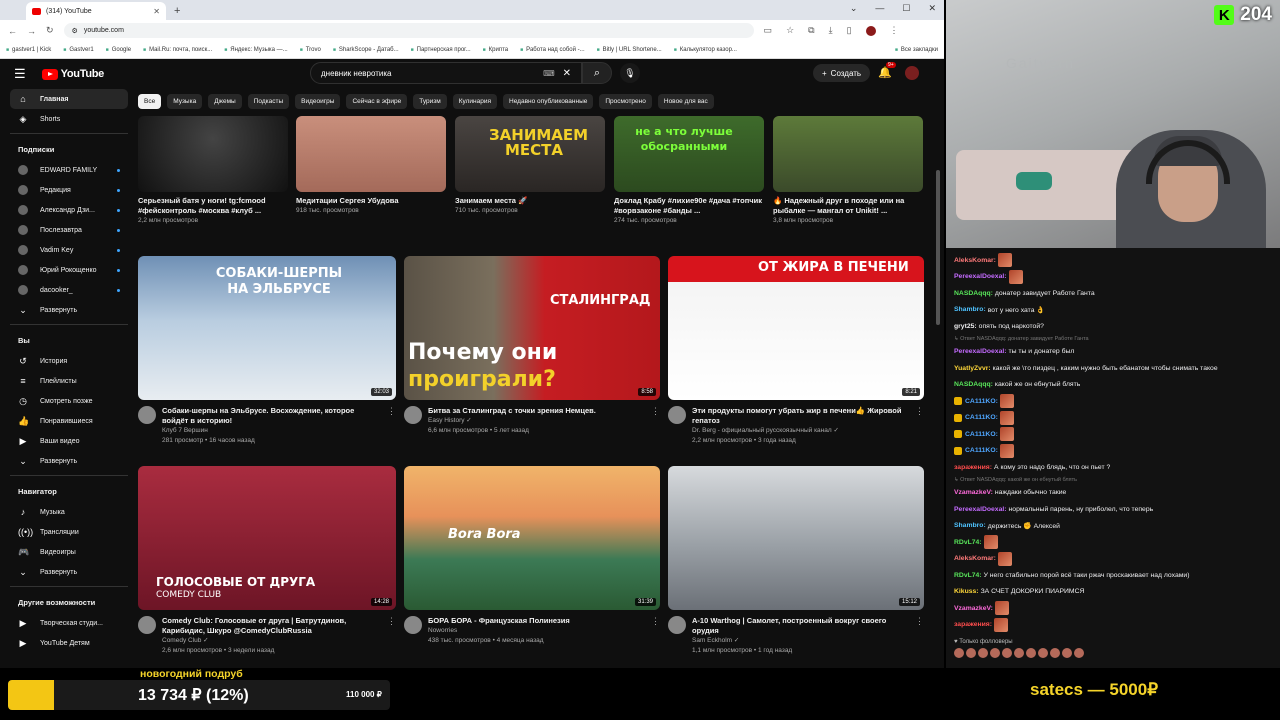 The width and height of the screenshot is (1280, 720). I want to click on chip-filter: Кулинария, so click(475, 101).